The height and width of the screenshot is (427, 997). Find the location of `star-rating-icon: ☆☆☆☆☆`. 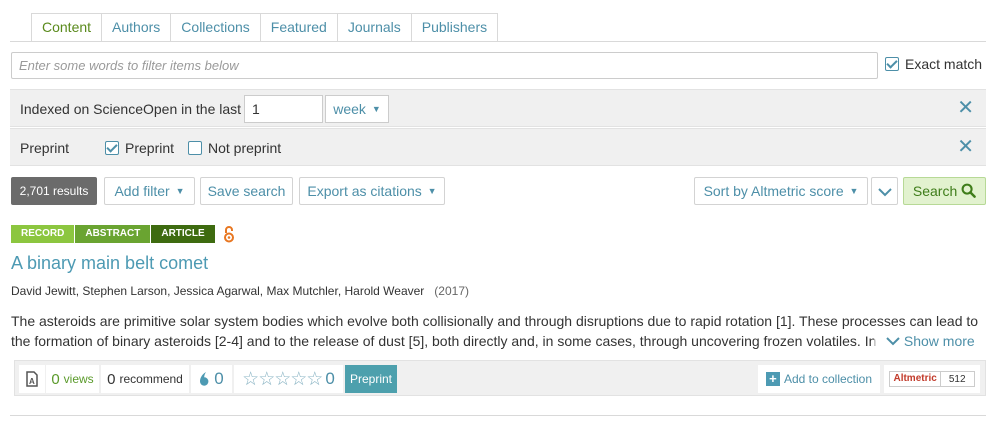

star-rating-icon: ☆☆☆☆☆ is located at coordinates (282, 379).